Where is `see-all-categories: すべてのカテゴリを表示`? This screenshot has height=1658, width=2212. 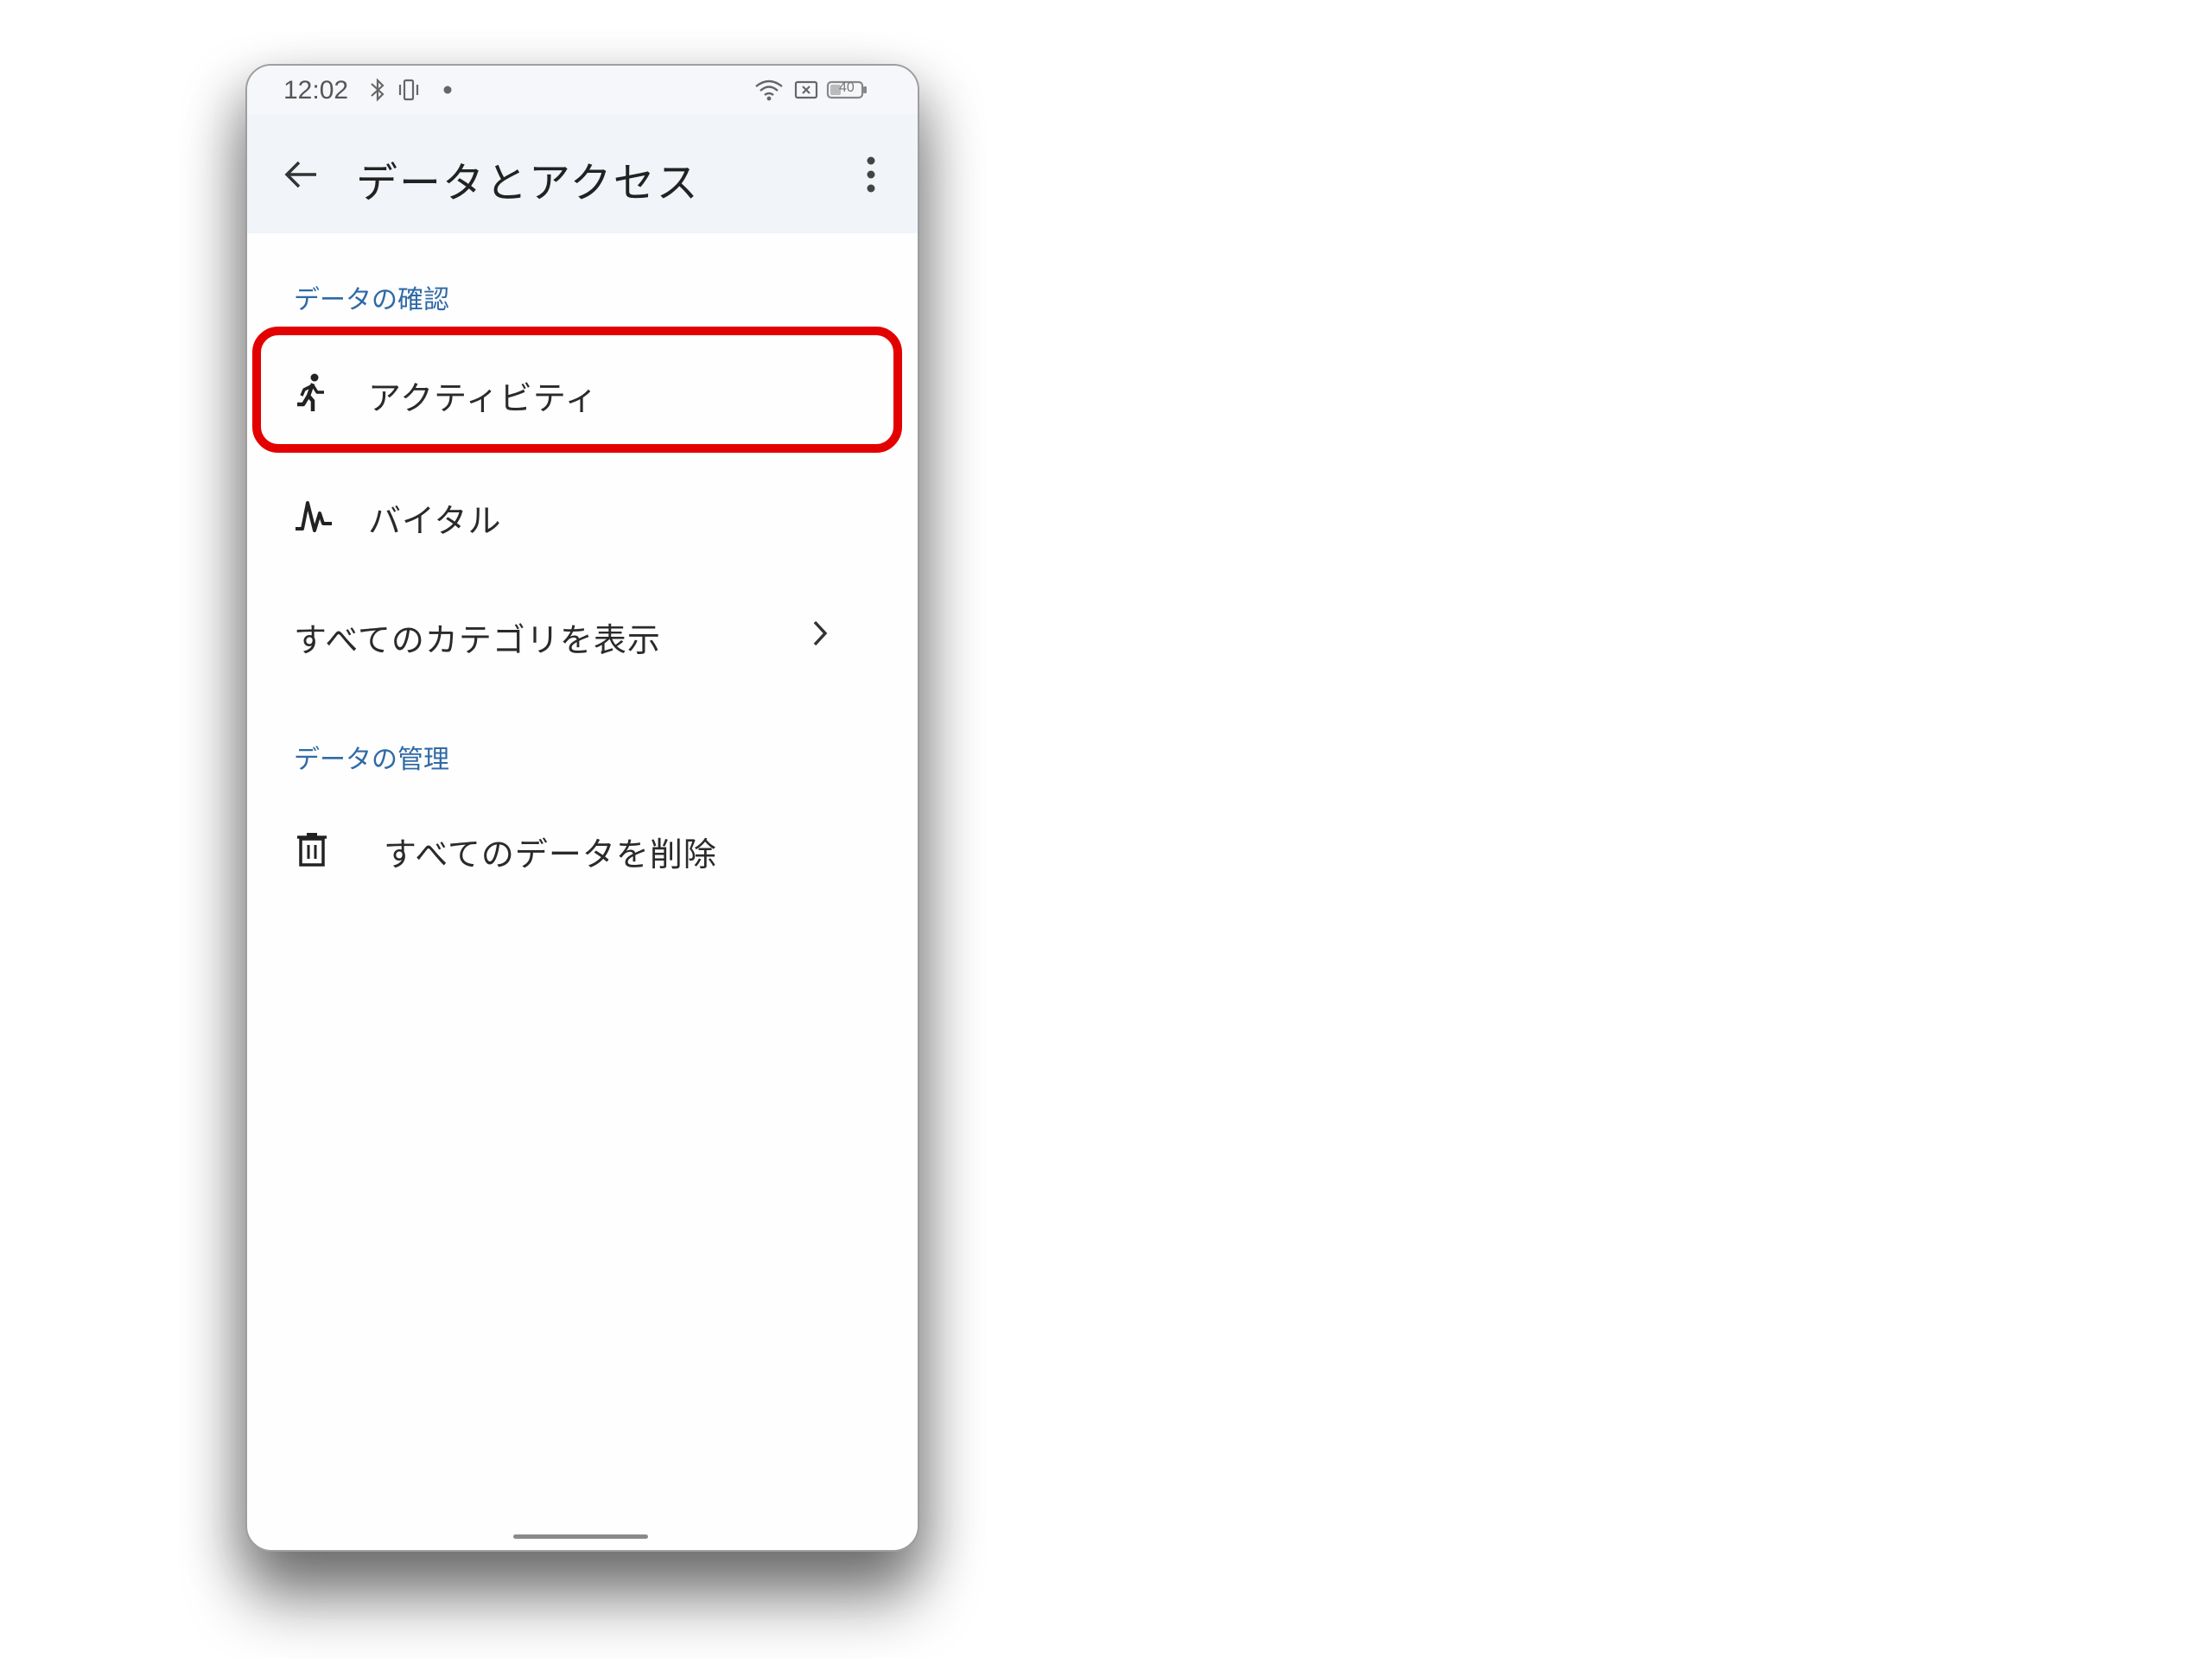
see-all-categories: すべてのカテゴリを表示 is located at coordinates (582, 632).